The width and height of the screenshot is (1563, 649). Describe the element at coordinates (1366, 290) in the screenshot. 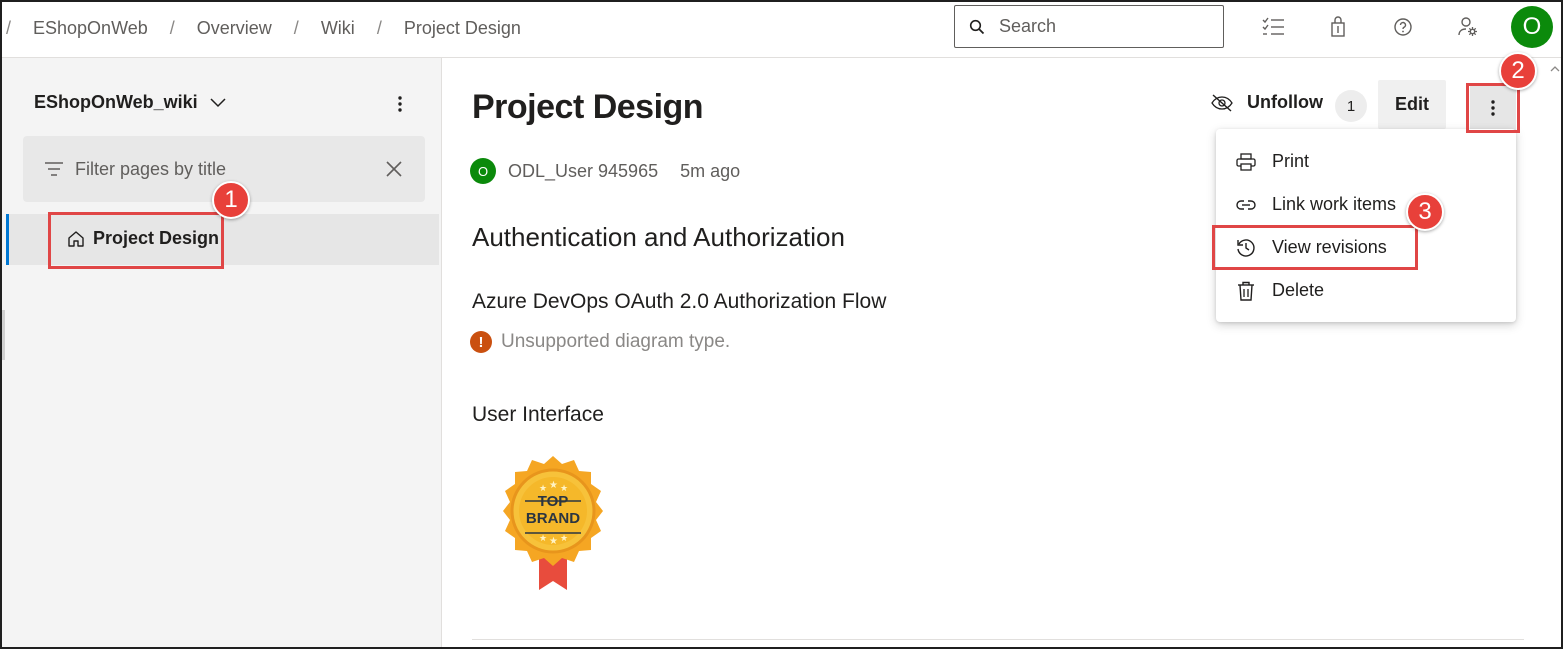

I see `menu-item-delete: Delete` at that location.